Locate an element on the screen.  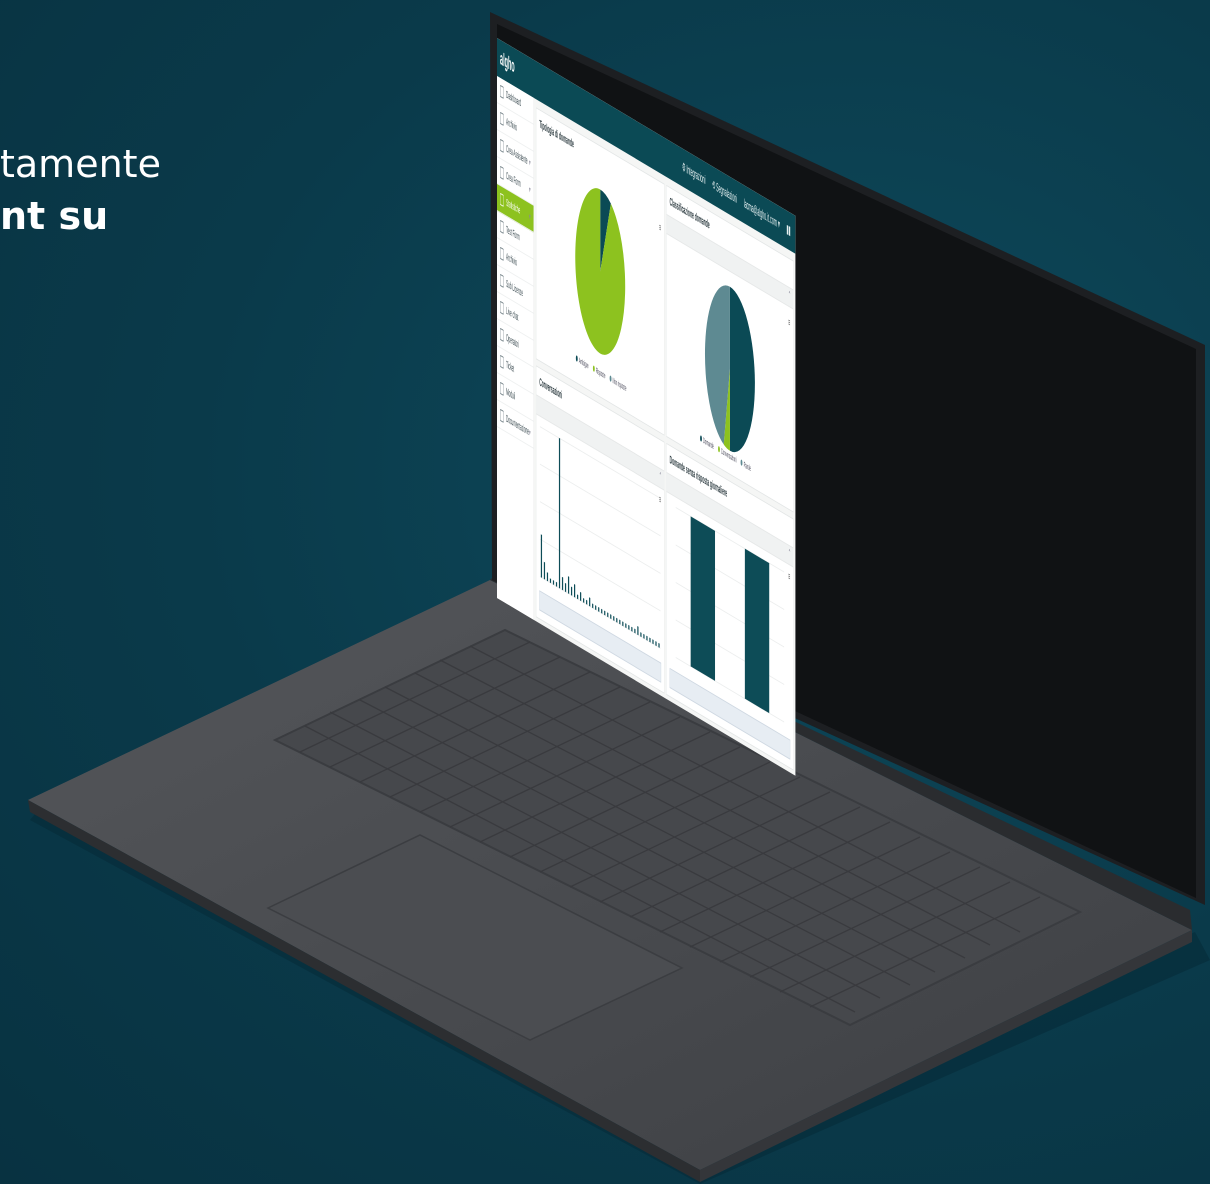
pie-slice-risposte is located at coordinates (600, 272).